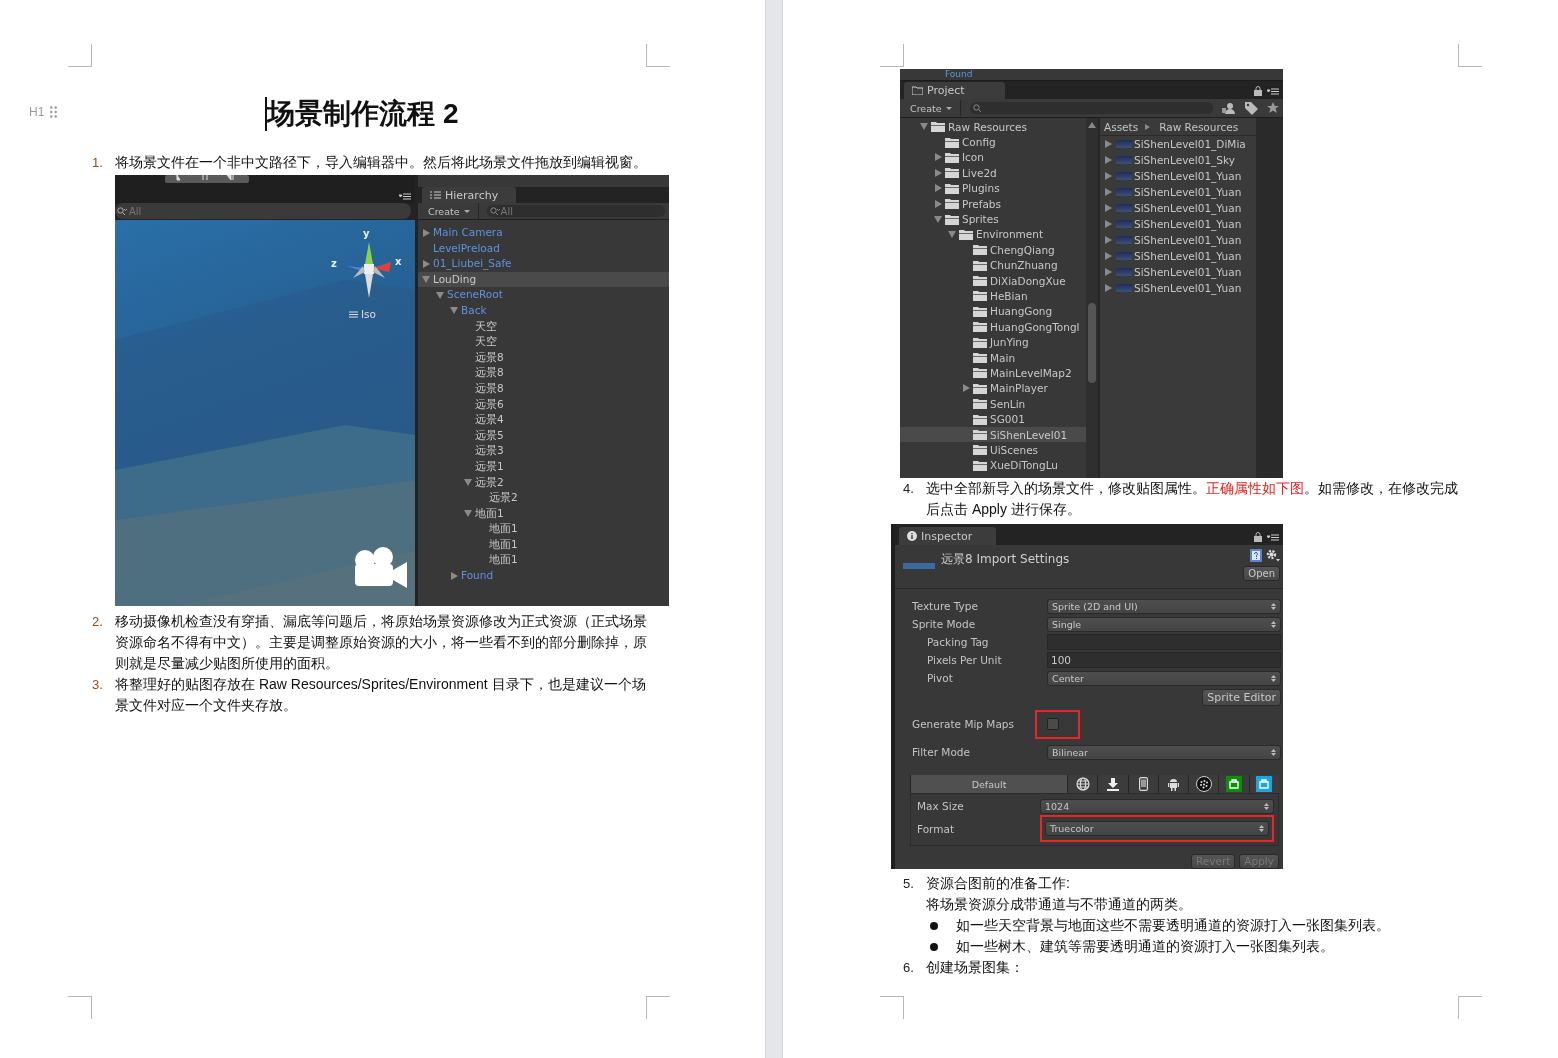 Image resolution: width=1558 pixels, height=1058 pixels. Describe the element at coordinates (1273, 556) in the screenshot. I see `settings-icon` at that location.